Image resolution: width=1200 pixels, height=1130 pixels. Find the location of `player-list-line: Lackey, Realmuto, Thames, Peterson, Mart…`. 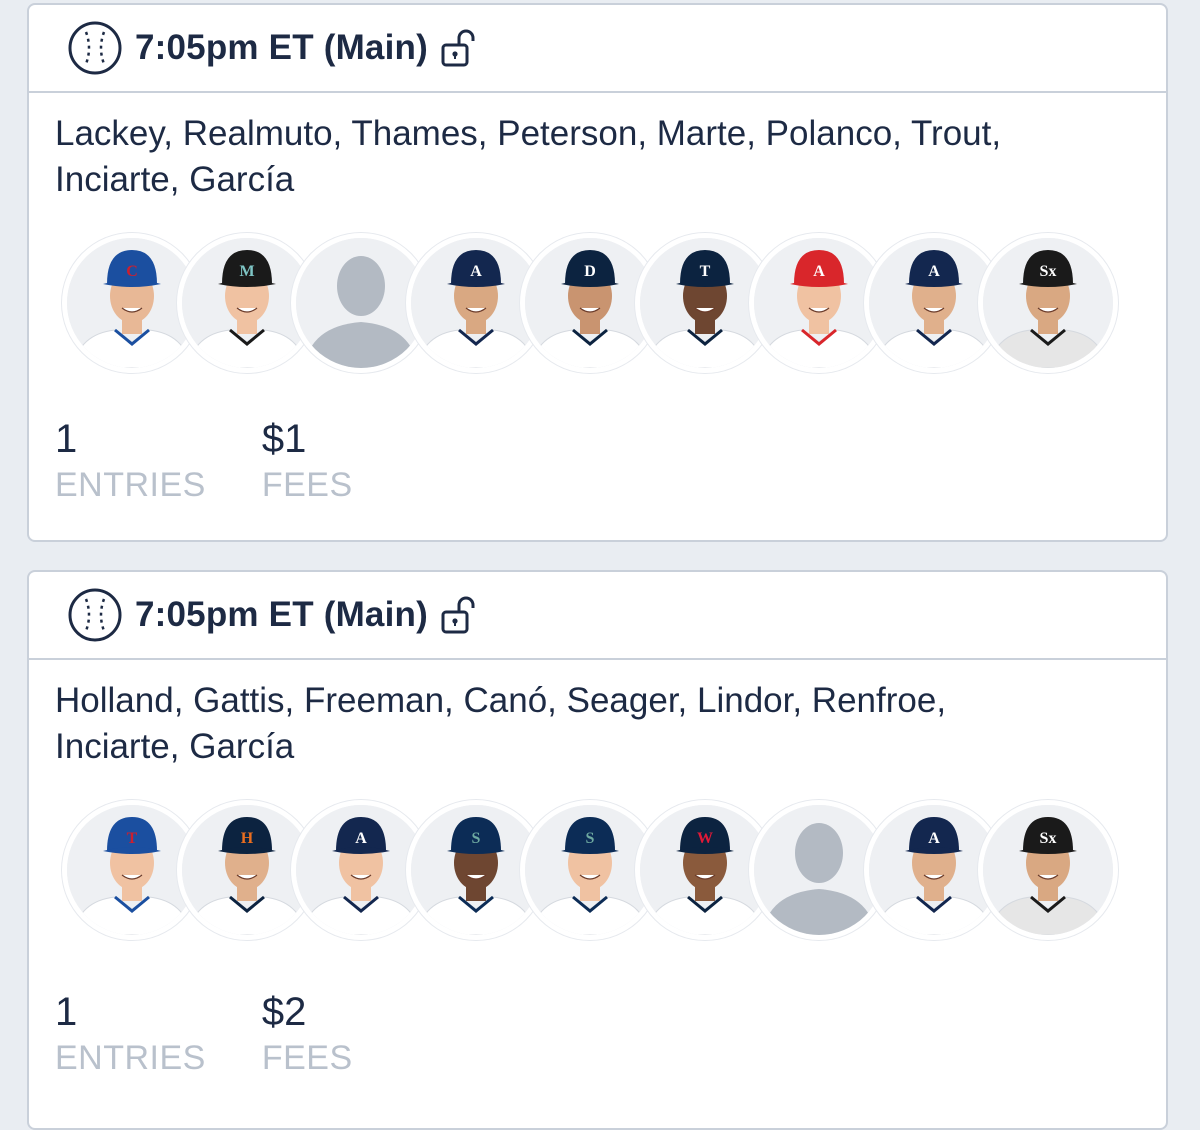

player-list-line: Lackey, Realmuto, Thames, Peterson, Mart… is located at coordinates (528, 133).